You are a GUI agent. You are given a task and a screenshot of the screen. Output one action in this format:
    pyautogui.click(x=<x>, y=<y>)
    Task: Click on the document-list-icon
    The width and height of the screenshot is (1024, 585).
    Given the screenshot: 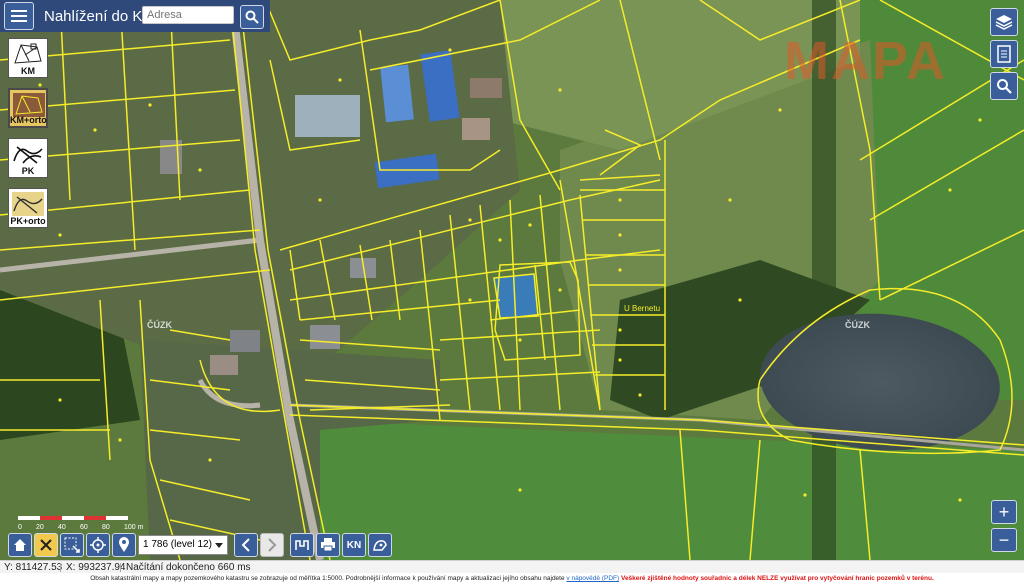 What is the action you would take?
    pyautogui.click(x=1004, y=54)
    